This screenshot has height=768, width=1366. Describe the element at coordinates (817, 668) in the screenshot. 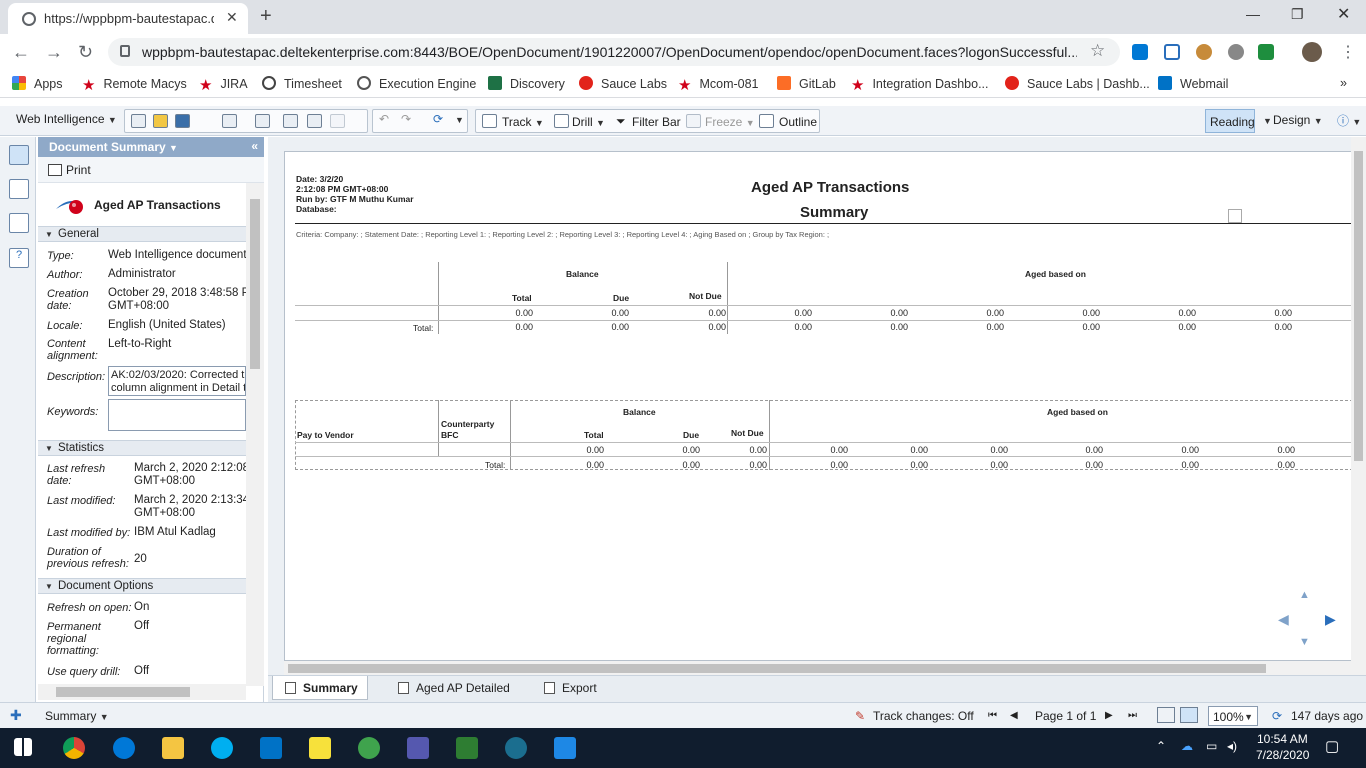

I see `report-horizontal-scrollbar` at that location.